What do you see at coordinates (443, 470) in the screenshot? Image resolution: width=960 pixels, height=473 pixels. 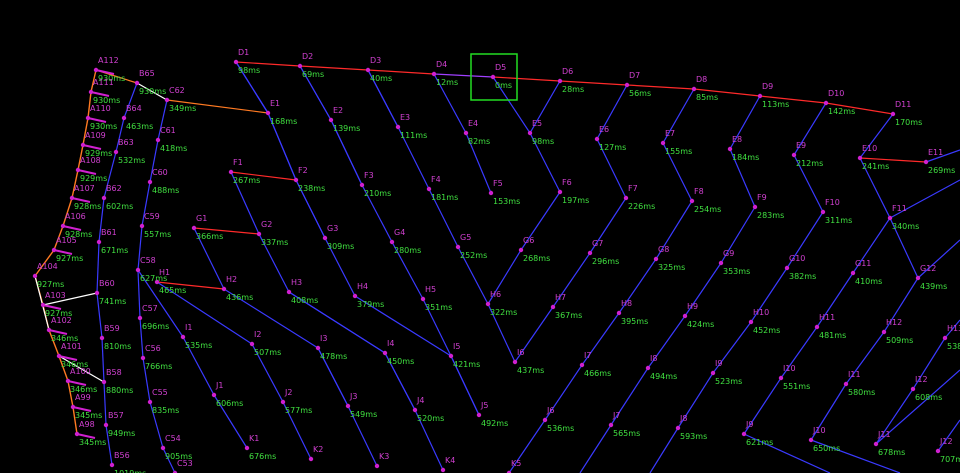 I see `node-k4` at bounding box center [443, 470].